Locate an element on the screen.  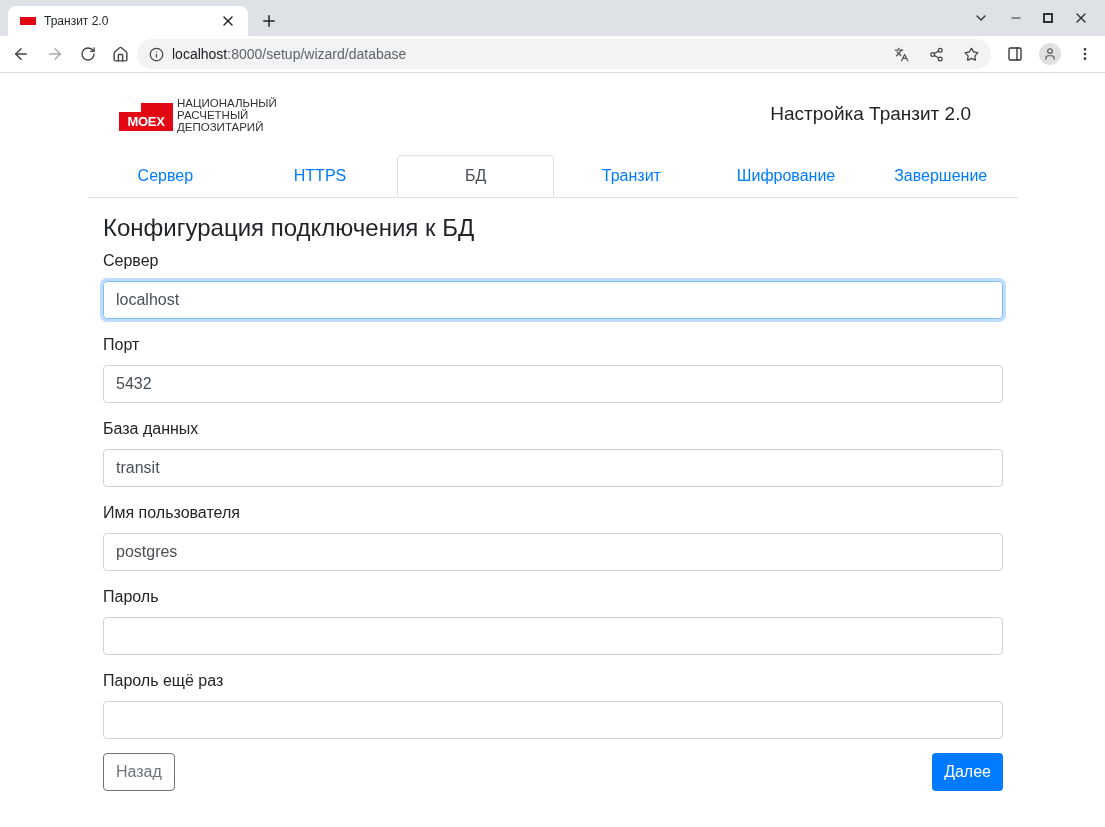
field-label: База данных is located at coordinates (151, 429).